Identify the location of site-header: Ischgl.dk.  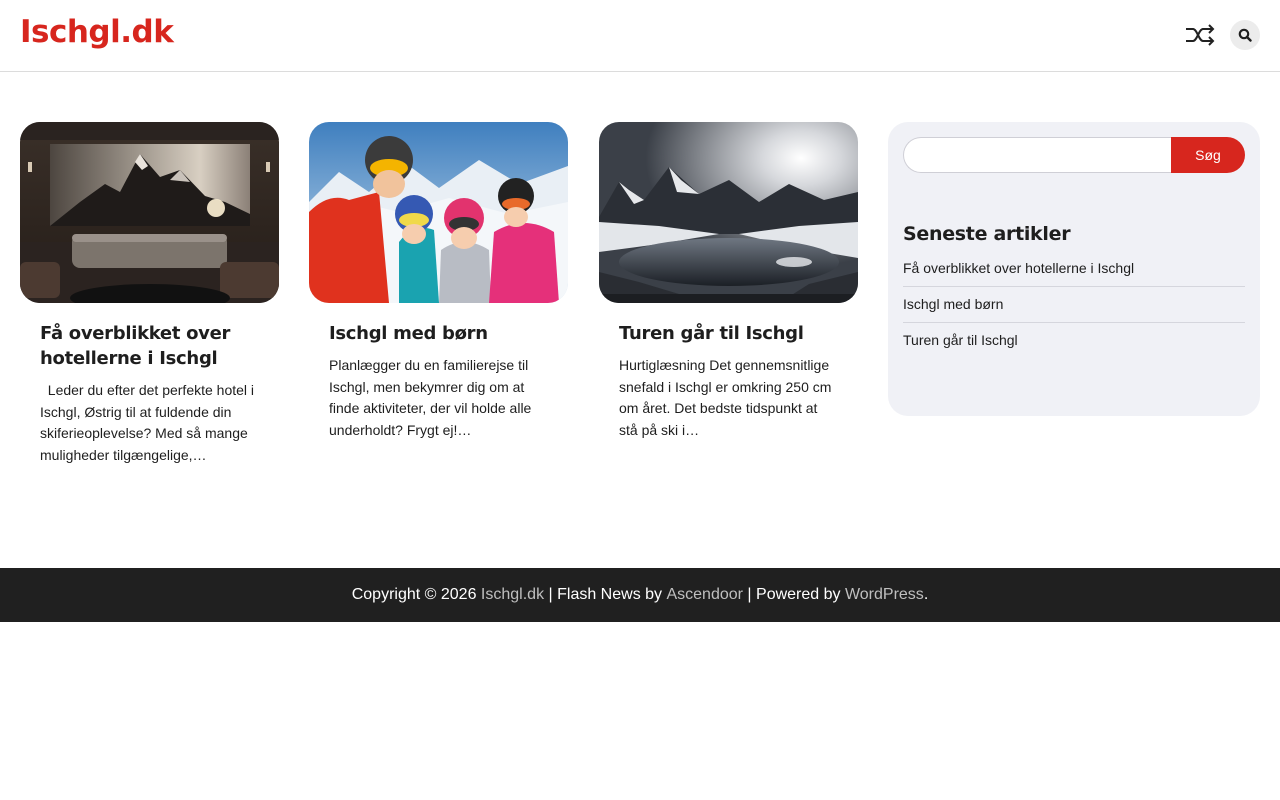
(640, 36).